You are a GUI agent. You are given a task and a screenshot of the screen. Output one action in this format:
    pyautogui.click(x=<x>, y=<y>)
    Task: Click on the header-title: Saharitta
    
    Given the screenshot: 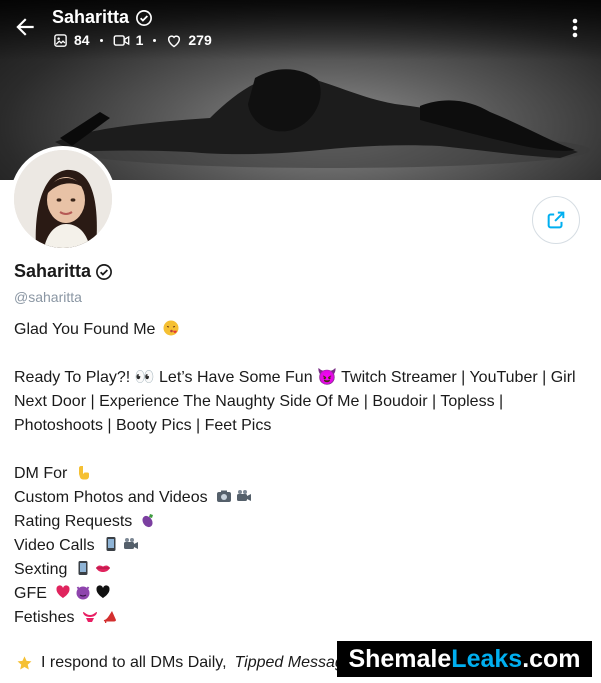 What is the action you would take?
    pyautogui.click(x=91, y=17)
    